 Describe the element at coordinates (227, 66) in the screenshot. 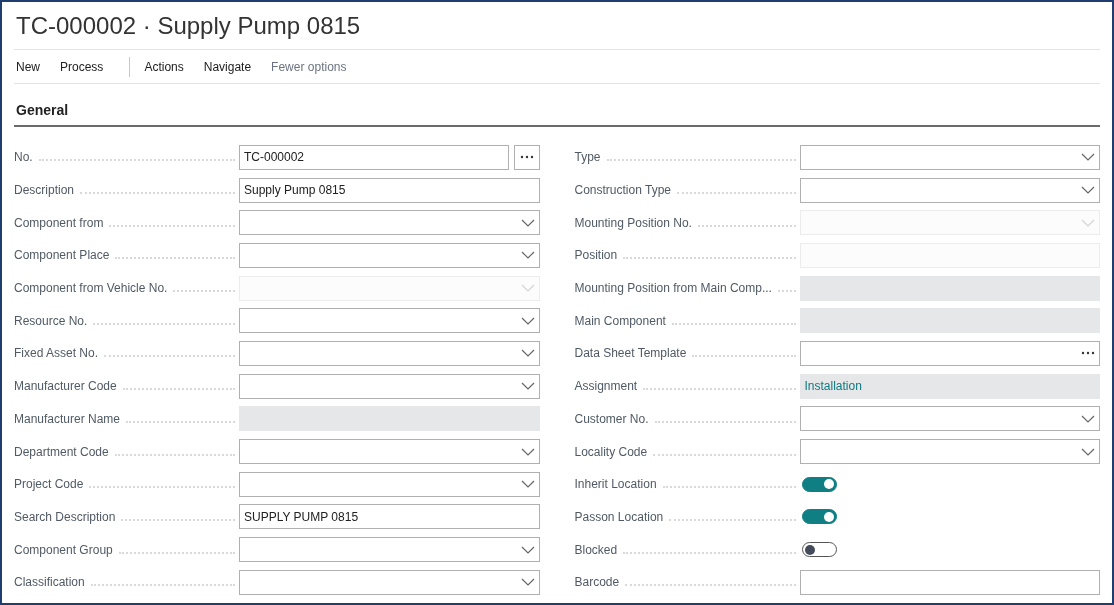

I see `action-menu-button: Navigate` at that location.